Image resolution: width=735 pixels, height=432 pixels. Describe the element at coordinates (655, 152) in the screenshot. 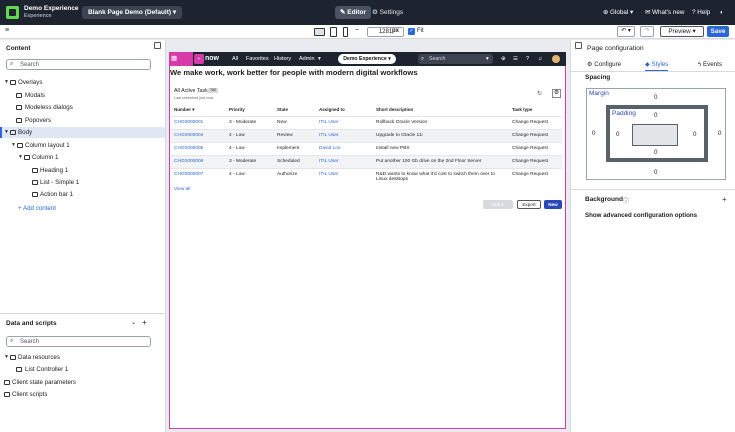

I see `padding-bottom-value: 0` at that location.